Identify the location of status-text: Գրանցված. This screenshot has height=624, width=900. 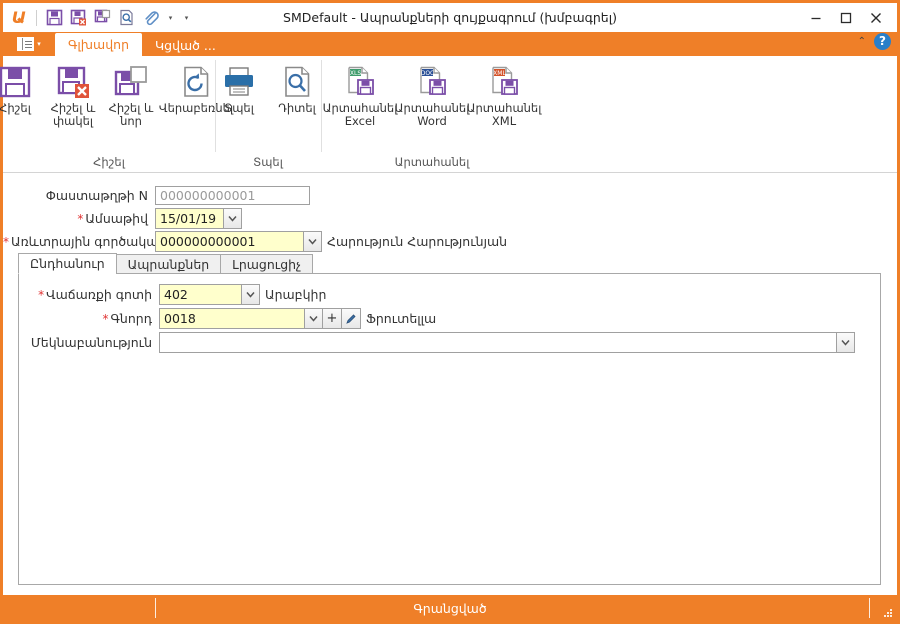
(450, 608).